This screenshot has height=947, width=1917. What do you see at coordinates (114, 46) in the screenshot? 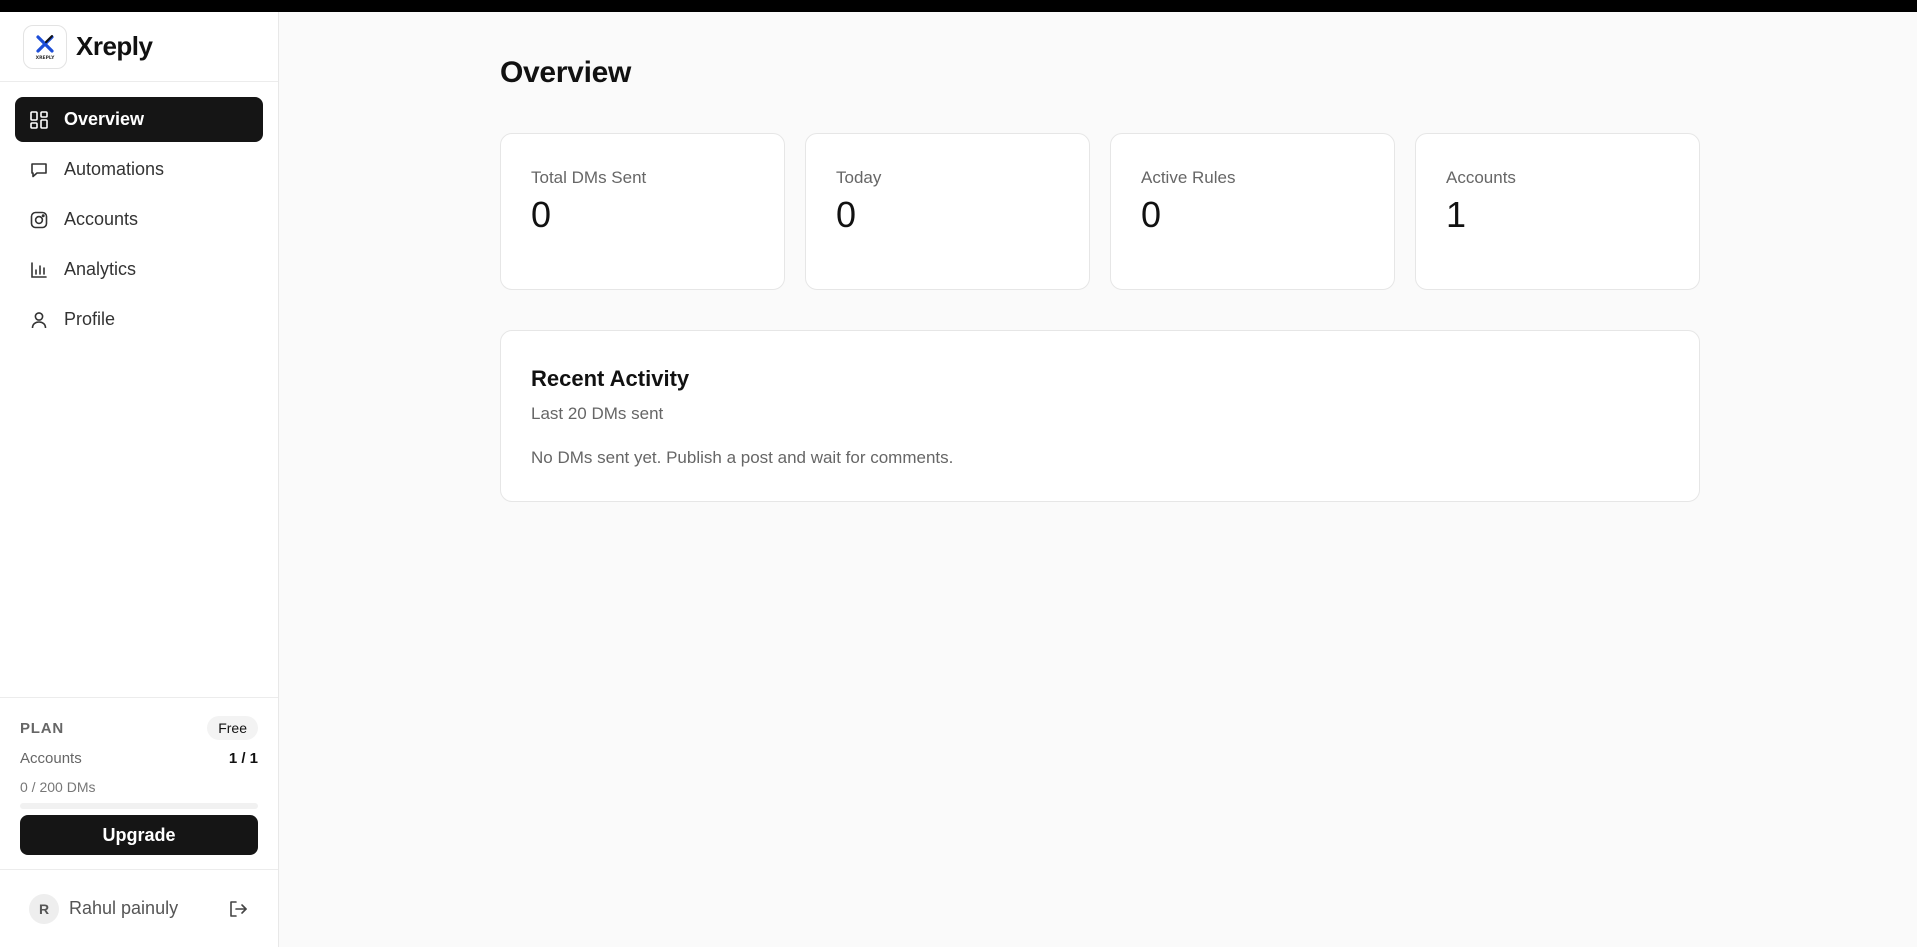
I see `app-name: Xreply` at bounding box center [114, 46].